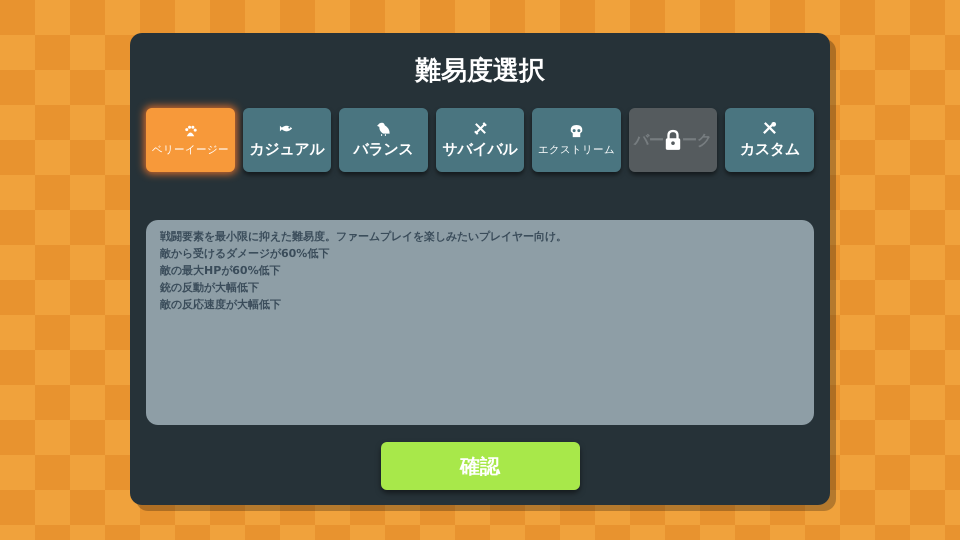  Describe the element at coordinates (576, 131) in the screenshot. I see `skull-icon` at that location.